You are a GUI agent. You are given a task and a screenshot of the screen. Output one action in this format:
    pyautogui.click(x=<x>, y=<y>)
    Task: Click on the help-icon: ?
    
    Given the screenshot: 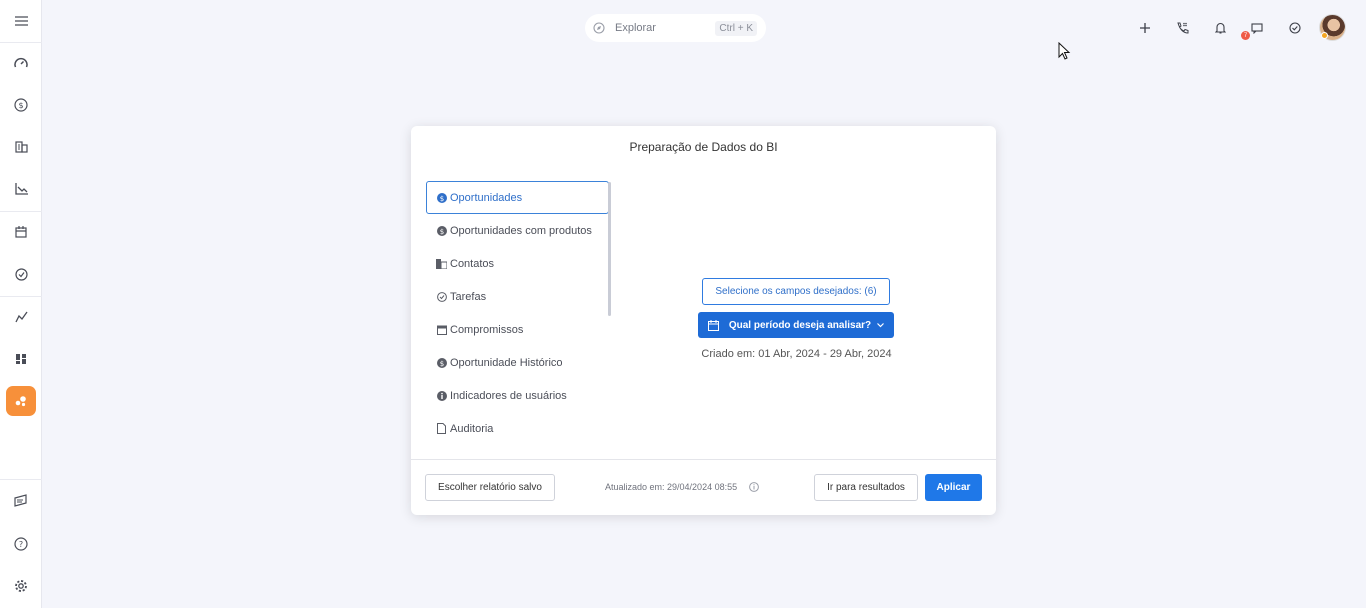 What is the action you would take?
    pyautogui.click(x=21, y=544)
    